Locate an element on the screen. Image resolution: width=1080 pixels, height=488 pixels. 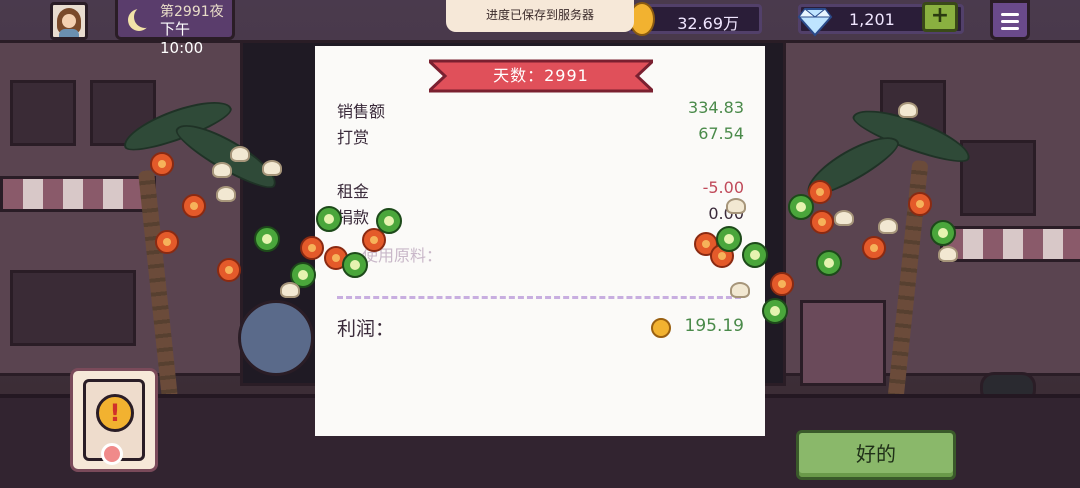
moon-icon is located at coordinates (145, 17).